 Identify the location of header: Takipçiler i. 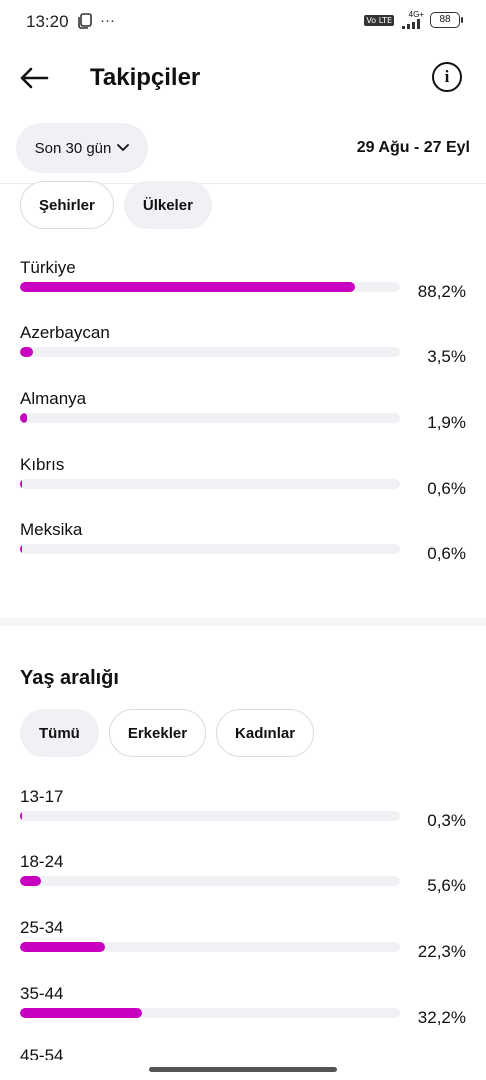
(243, 78).